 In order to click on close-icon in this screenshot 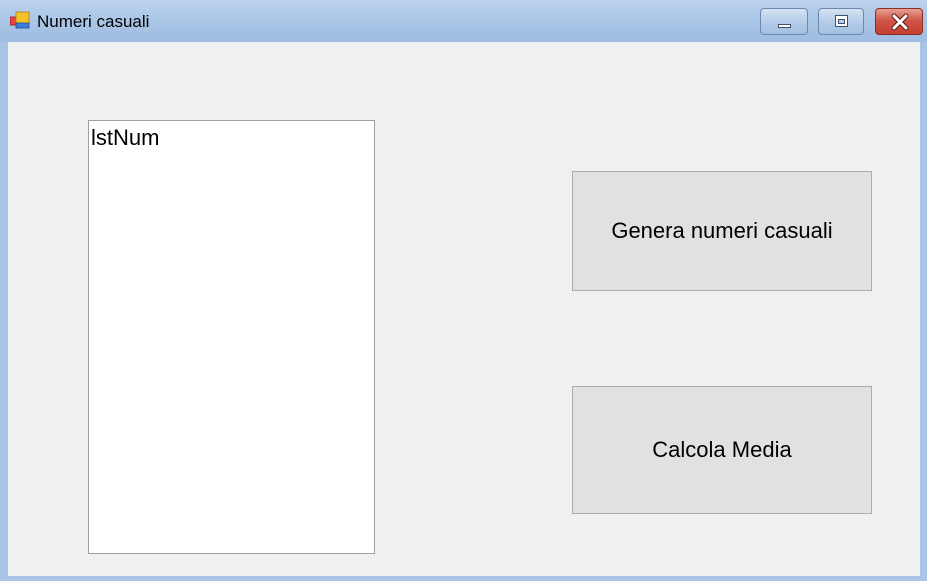, I will do `click(900, 22)`.